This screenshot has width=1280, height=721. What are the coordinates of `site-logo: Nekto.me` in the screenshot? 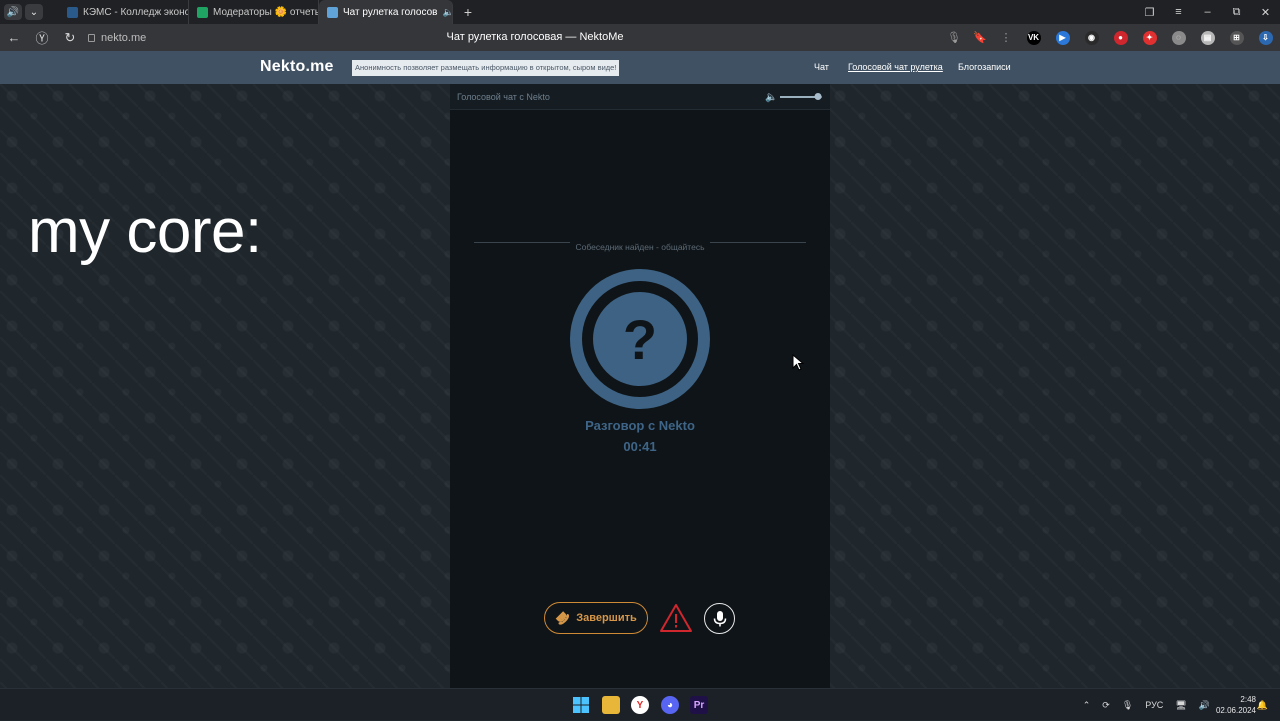 It's located at (297, 67).